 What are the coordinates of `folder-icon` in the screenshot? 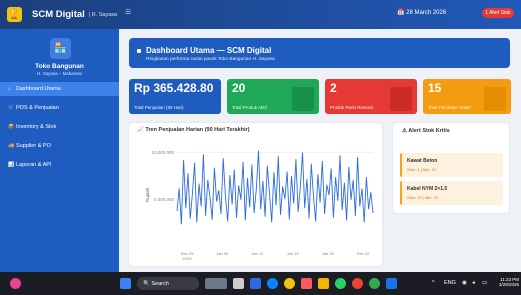 It's located at (323, 283).